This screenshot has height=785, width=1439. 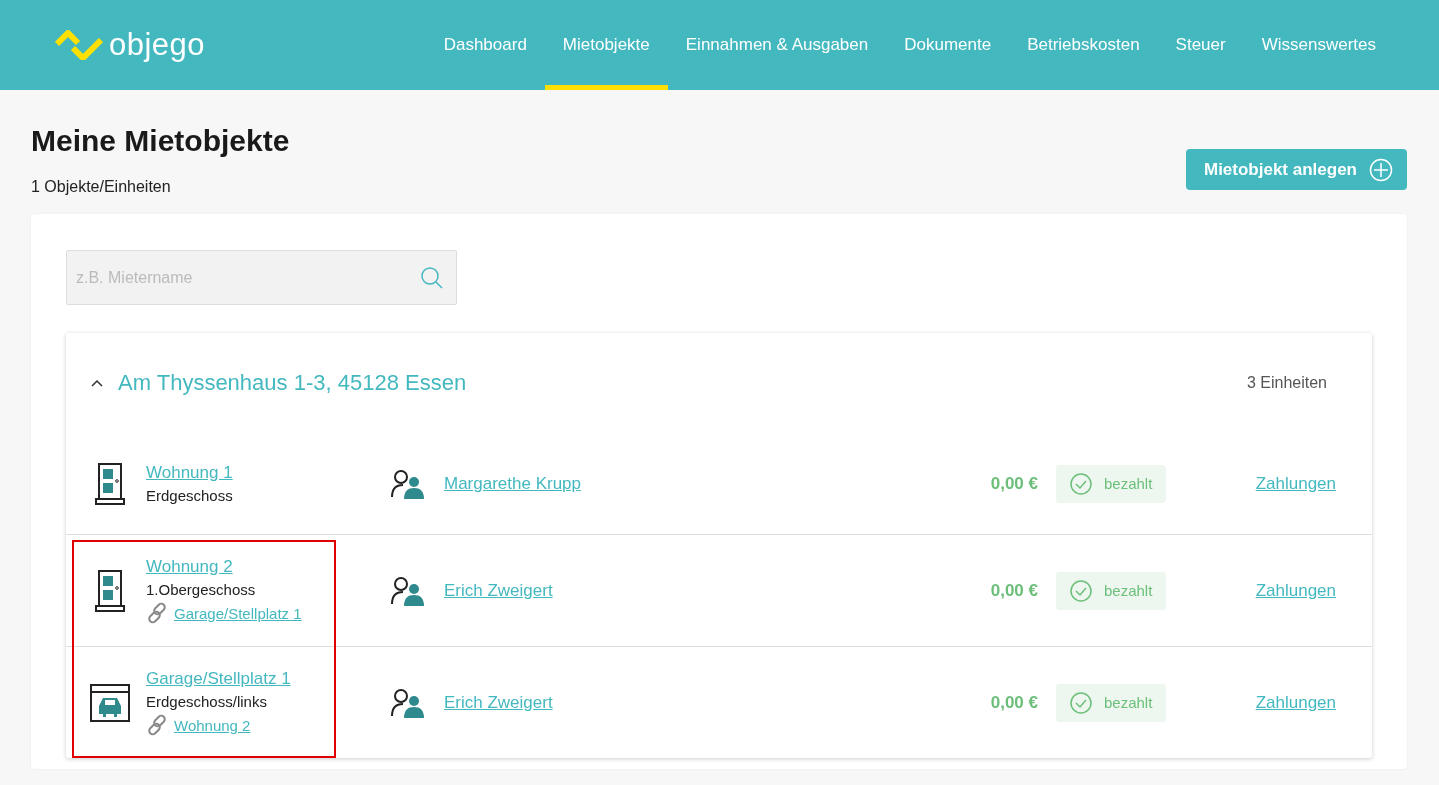 What do you see at coordinates (606, 45) in the screenshot?
I see `nav-tab: Mietobjekte` at bounding box center [606, 45].